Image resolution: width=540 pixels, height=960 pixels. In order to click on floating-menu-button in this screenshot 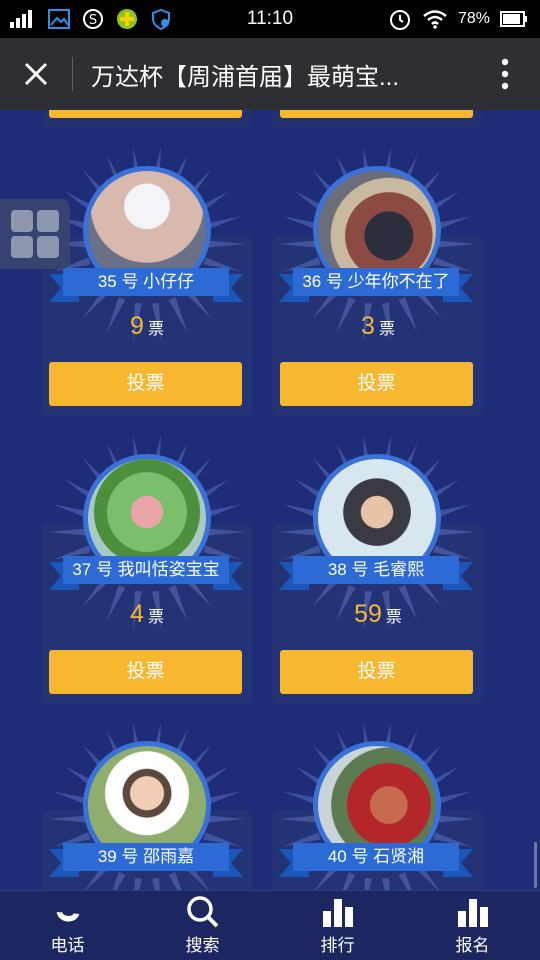, I will do `click(35, 234)`.